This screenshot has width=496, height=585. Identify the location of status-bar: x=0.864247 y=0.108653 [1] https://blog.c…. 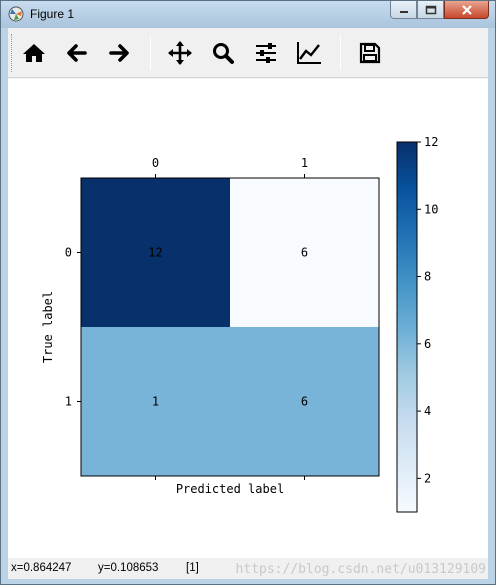
(248, 568).